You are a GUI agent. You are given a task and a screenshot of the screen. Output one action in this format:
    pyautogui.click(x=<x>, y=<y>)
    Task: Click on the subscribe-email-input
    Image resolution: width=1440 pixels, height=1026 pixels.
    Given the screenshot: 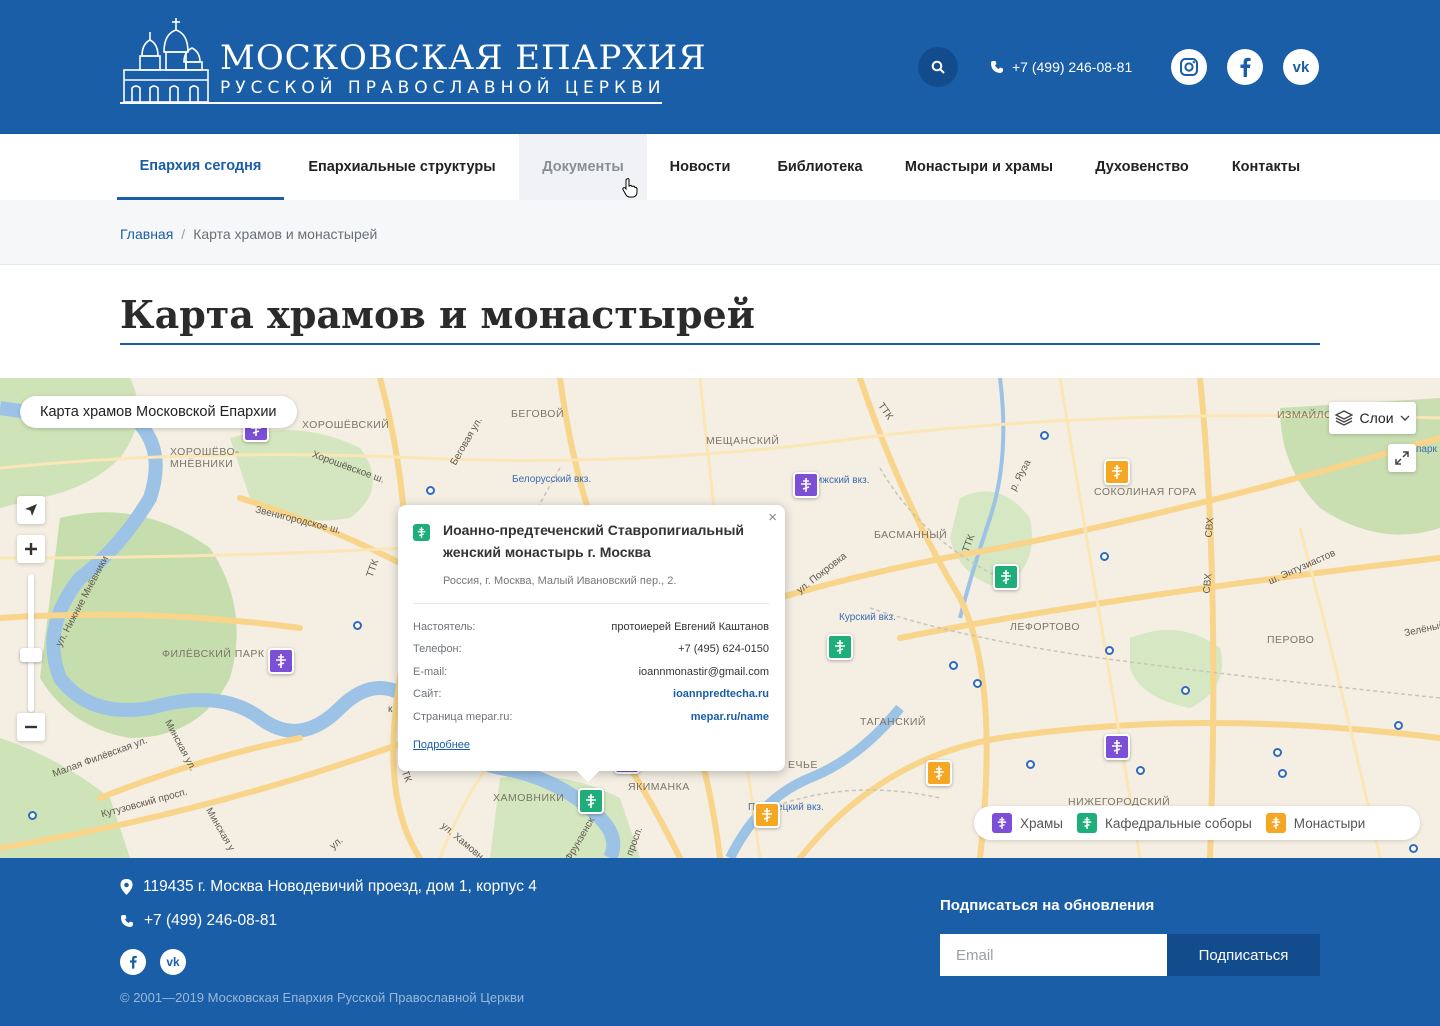 What is the action you would take?
    pyautogui.click(x=1053, y=955)
    